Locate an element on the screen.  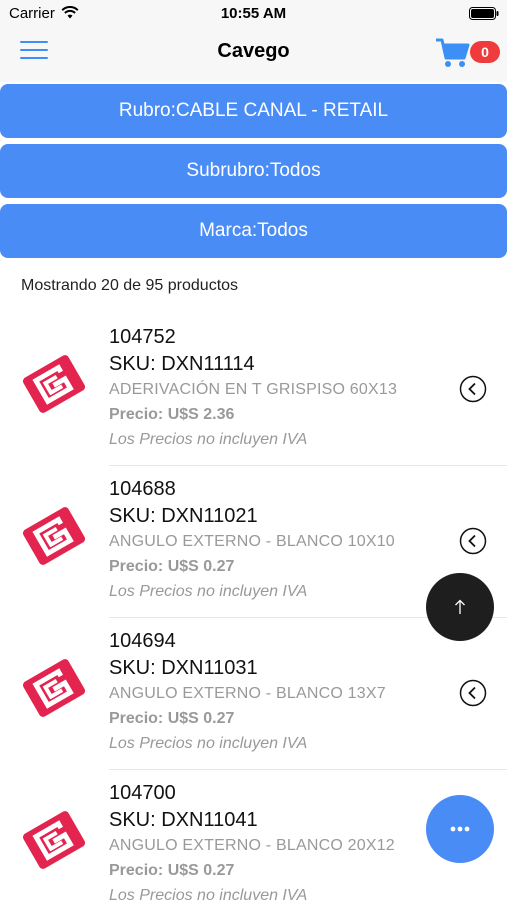
product-sku: SKU: DXN11031 is located at coordinates (183, 668).